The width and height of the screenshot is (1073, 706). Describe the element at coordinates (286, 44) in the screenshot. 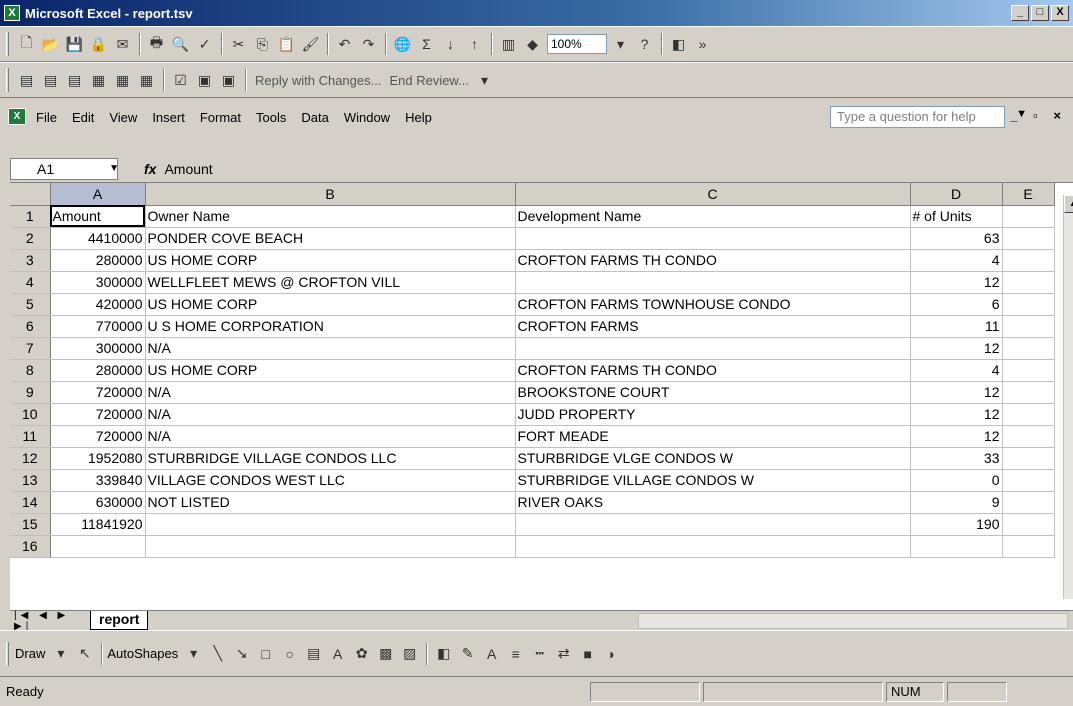

I see `paste-icon: 📋` at that location.